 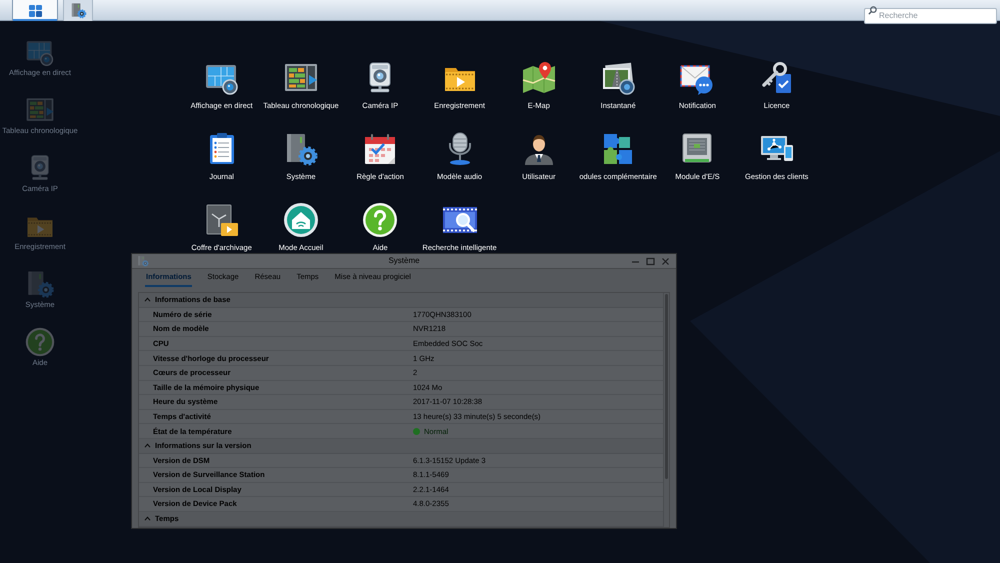 I want to click on maximize-icon, so click(x=650, y=261).